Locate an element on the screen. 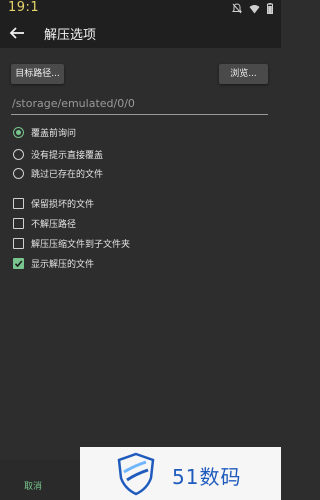  radio-ask-before-overwrite: 覆盖前询问 is located at coordinates (44, 132).